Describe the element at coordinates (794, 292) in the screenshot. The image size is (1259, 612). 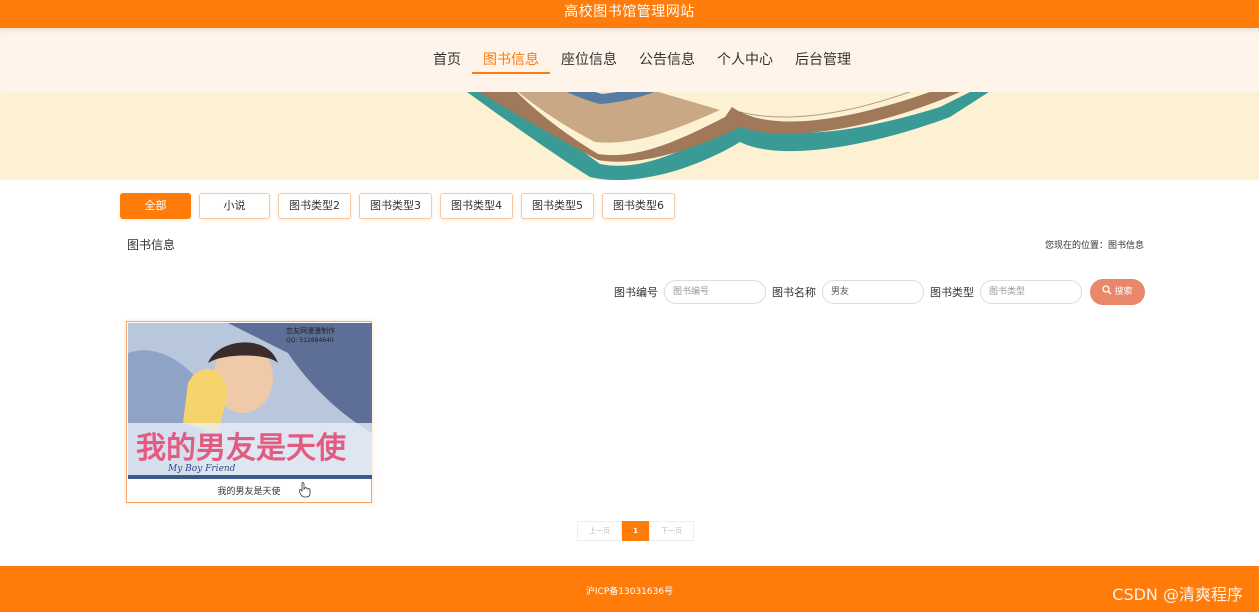
I see `book-name-label: 图书名称` at that location.